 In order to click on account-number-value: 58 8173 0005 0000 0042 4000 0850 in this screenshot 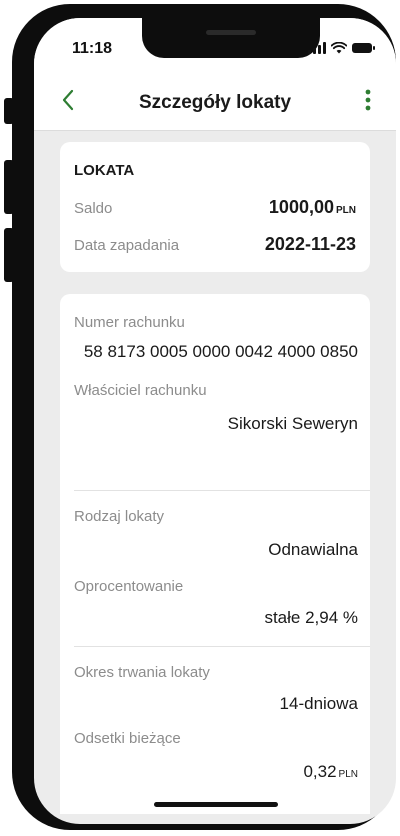, I will do `click(220, 351)`.